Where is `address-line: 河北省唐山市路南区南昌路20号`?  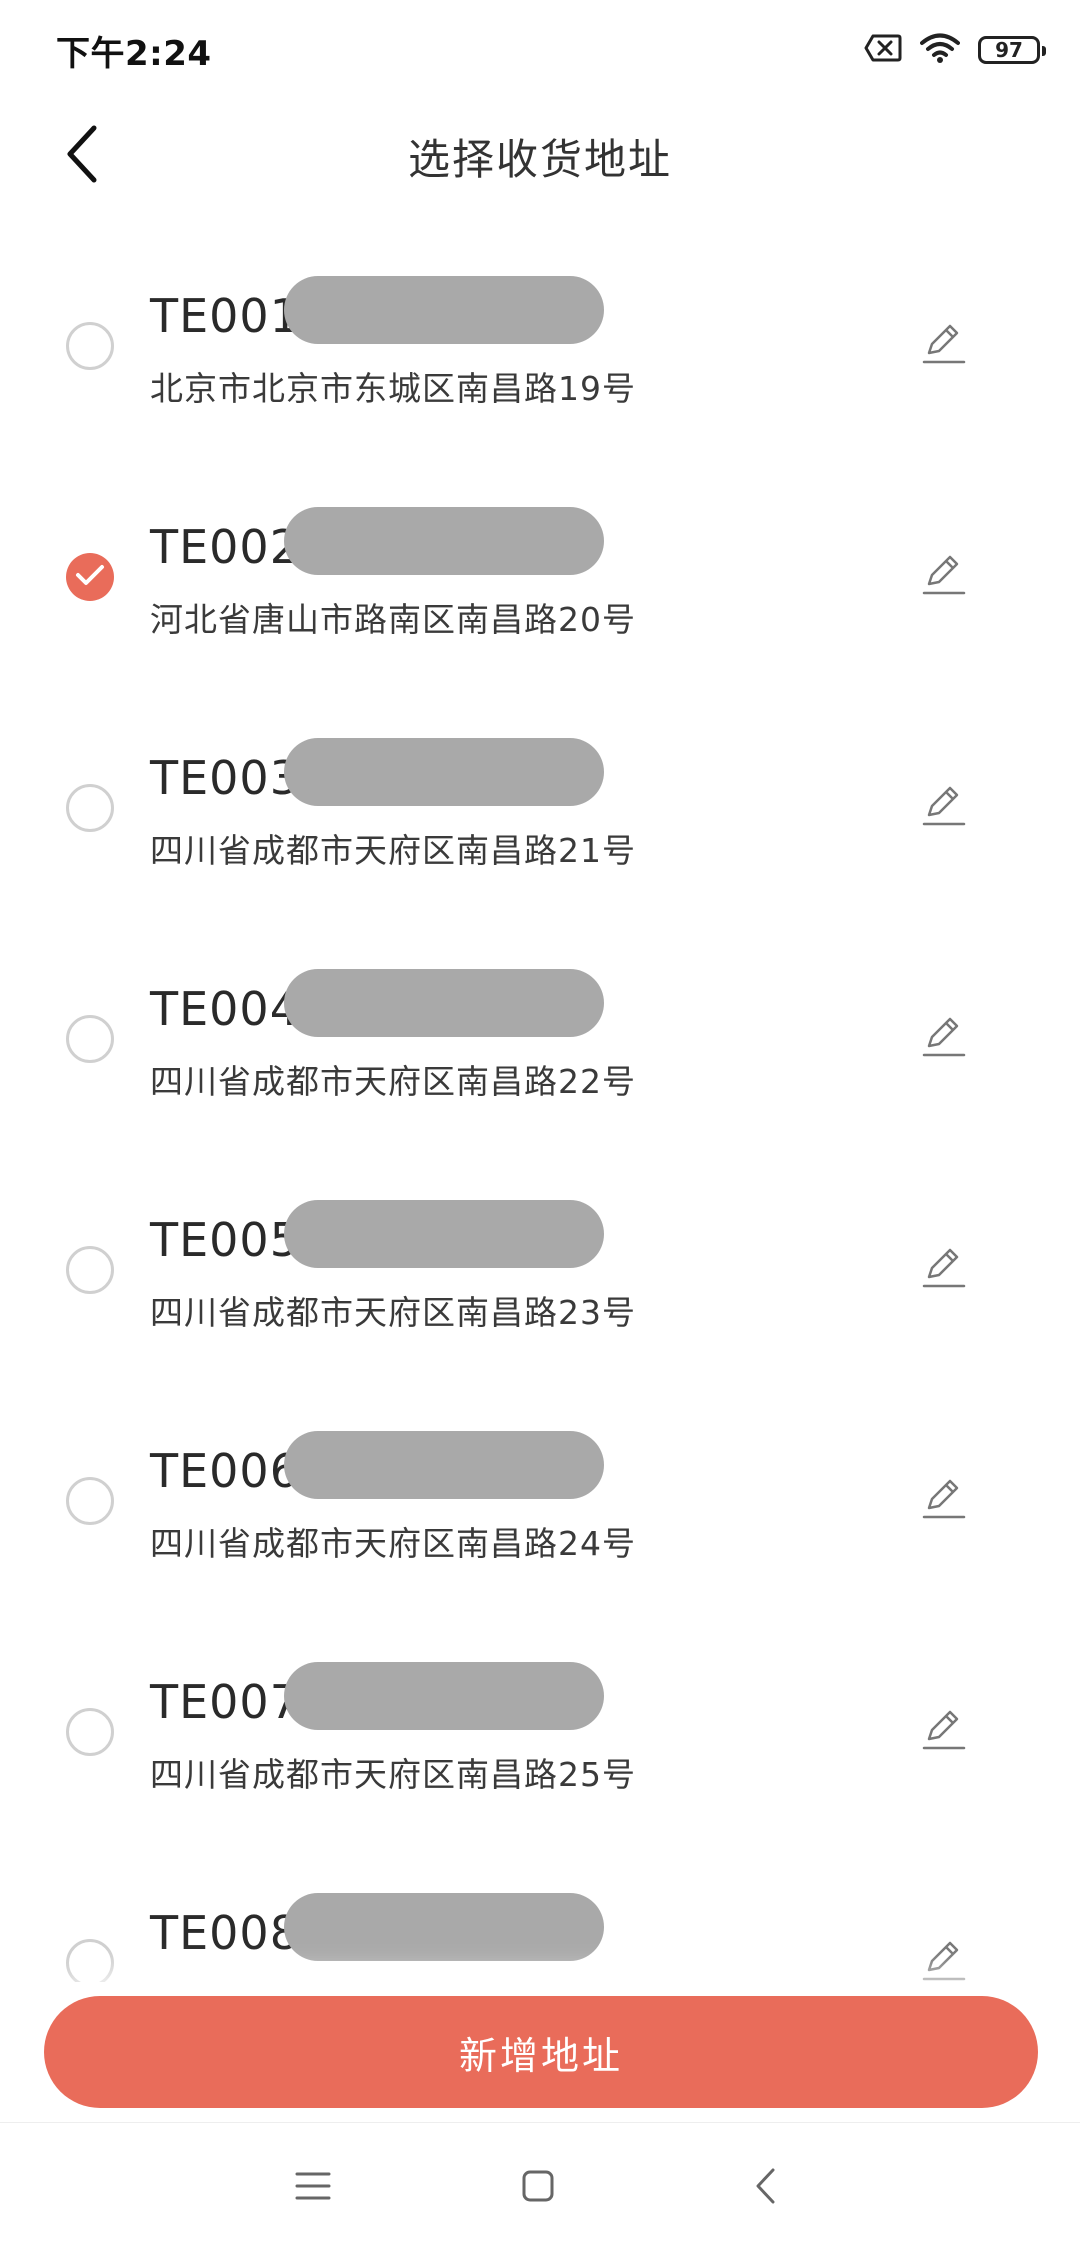 address-line: 河北省唐山市路南区南昌路20号 is located at coordinates (393, 619).